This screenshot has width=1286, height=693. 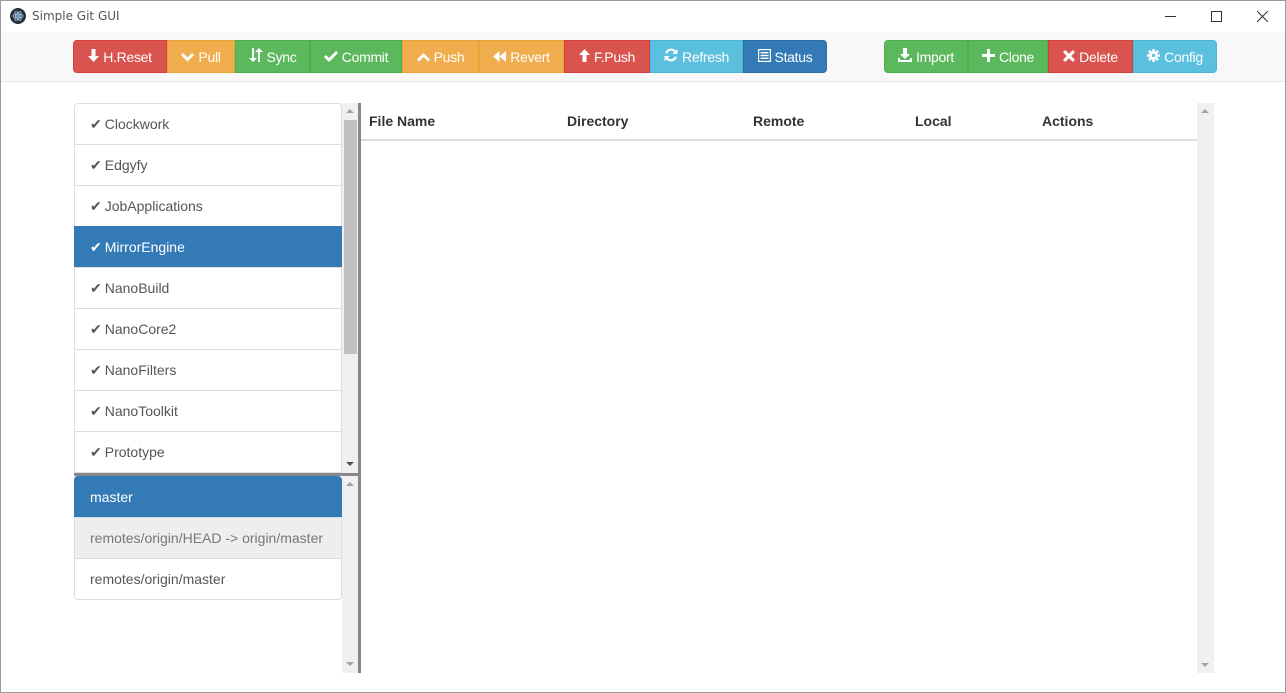 I want to click on remove-icon, so click(x=1069, y=57).